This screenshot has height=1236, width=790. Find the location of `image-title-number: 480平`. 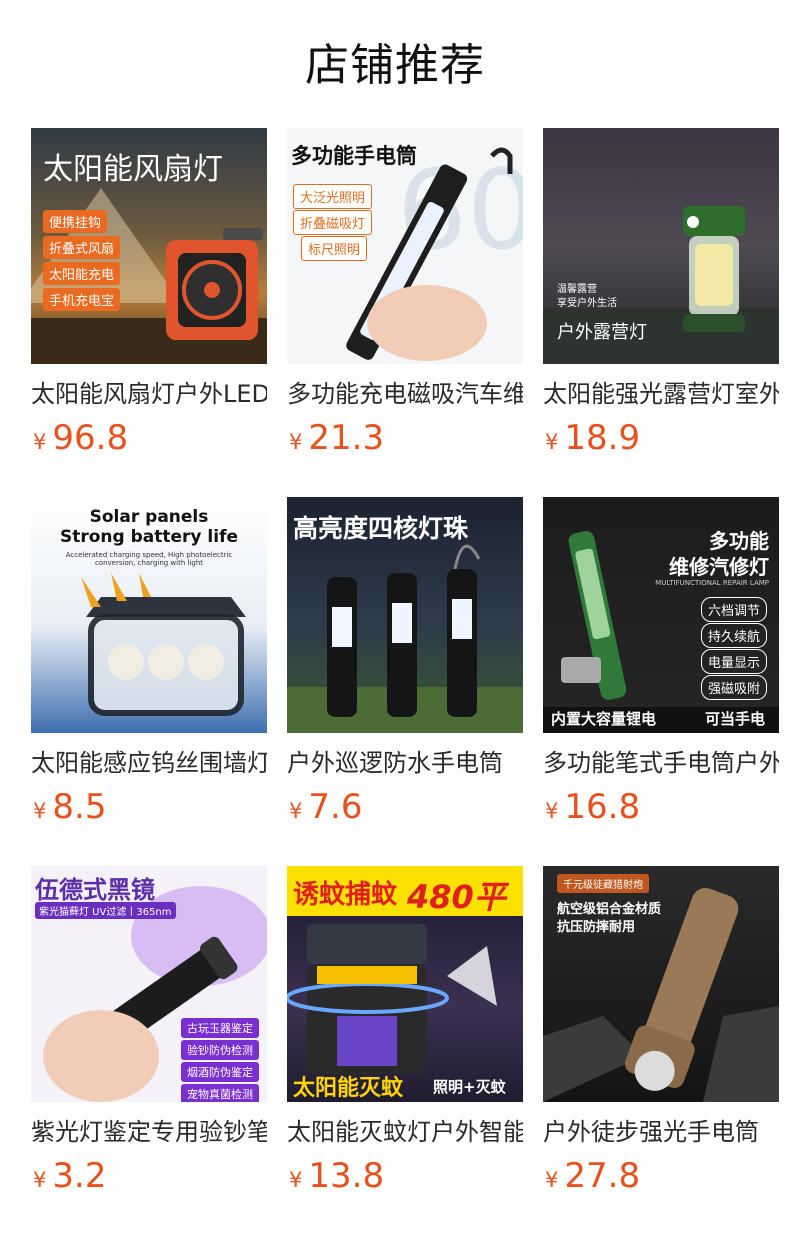

image-title-number: 480平 is located at coordinates (456, 897).